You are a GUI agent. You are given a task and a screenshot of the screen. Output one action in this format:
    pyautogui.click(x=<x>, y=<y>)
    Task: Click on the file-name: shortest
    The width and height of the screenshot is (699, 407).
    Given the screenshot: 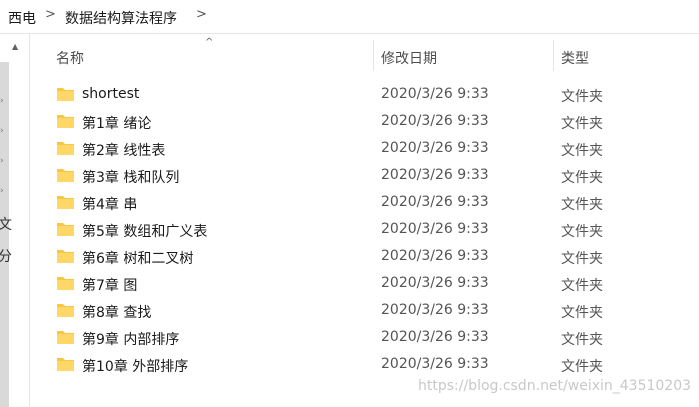 What is the action you would take?
    pyautogui.click(x=111, y=94)
    